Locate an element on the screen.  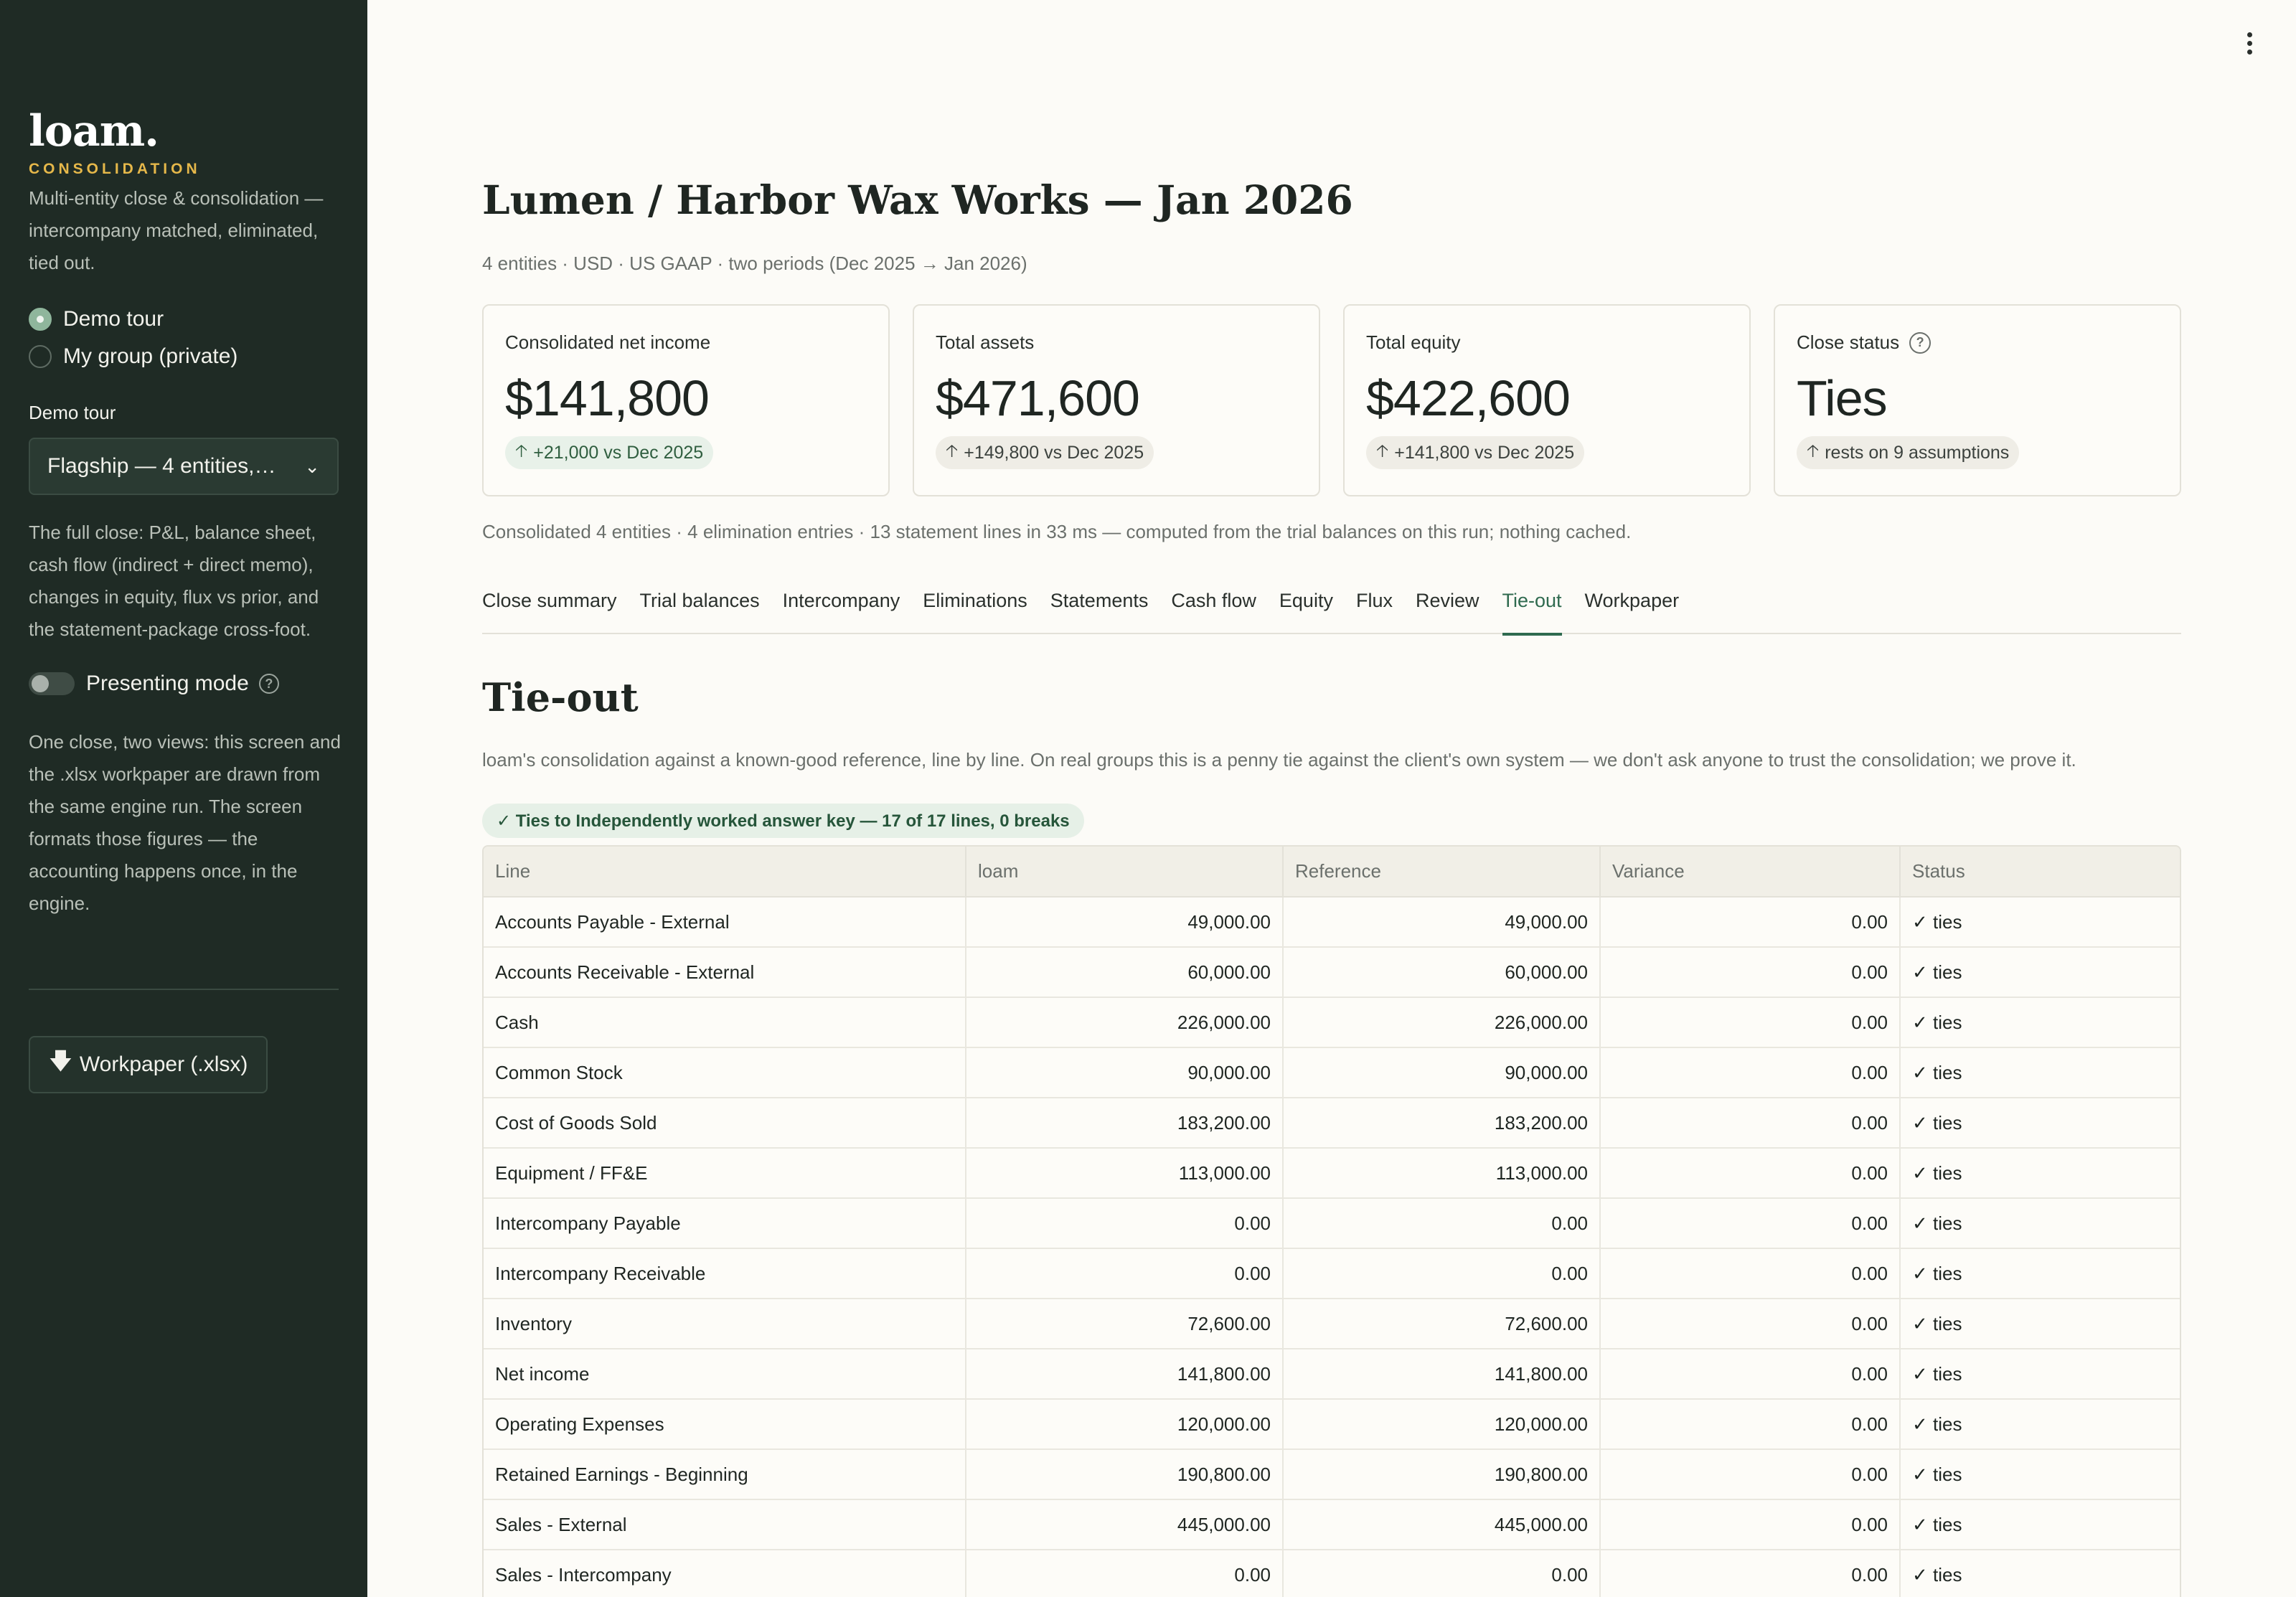
cell-line: Inventory is located at coordinates (725, 1324).